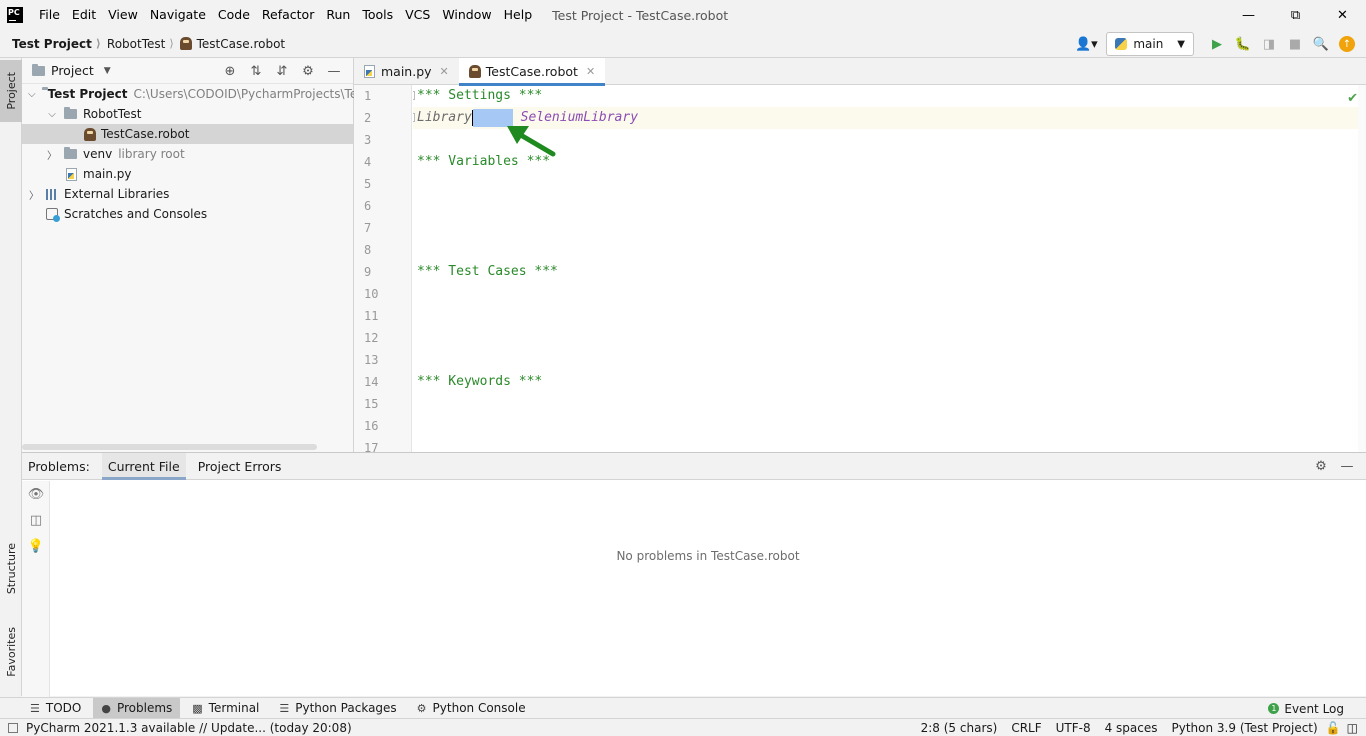  I want to click on problems-tool-button: ● Problems, so click(137, 708).